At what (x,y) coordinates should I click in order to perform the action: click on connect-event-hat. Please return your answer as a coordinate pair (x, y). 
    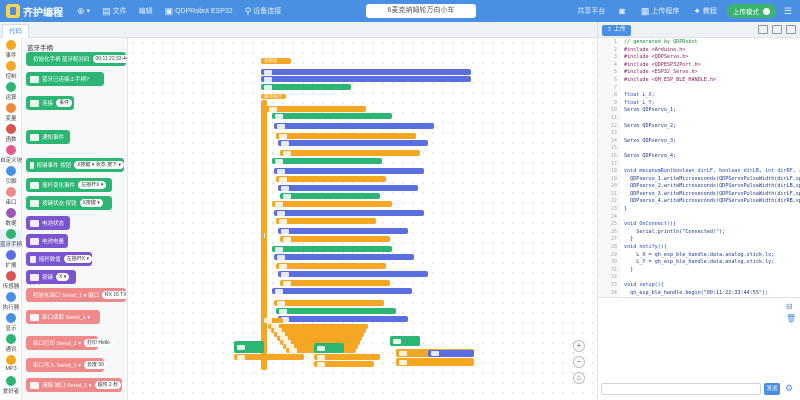
    Looking at the image, I should click on (249, 347).